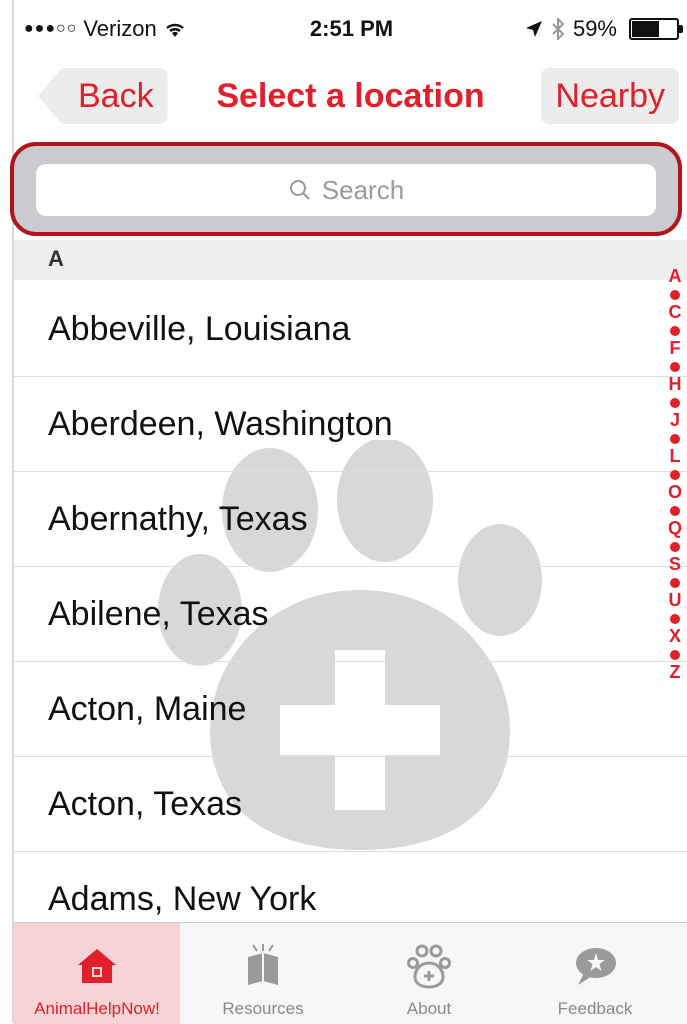 The image size is (687, 1024). I want to click on section-index: A C F H J L O Q S U X Z, so click(675, 474).